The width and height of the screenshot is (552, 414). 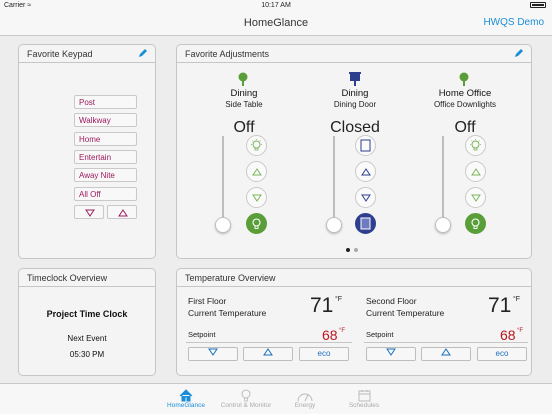 I want to click on device-state: Closed, so click(x=355, y=127).